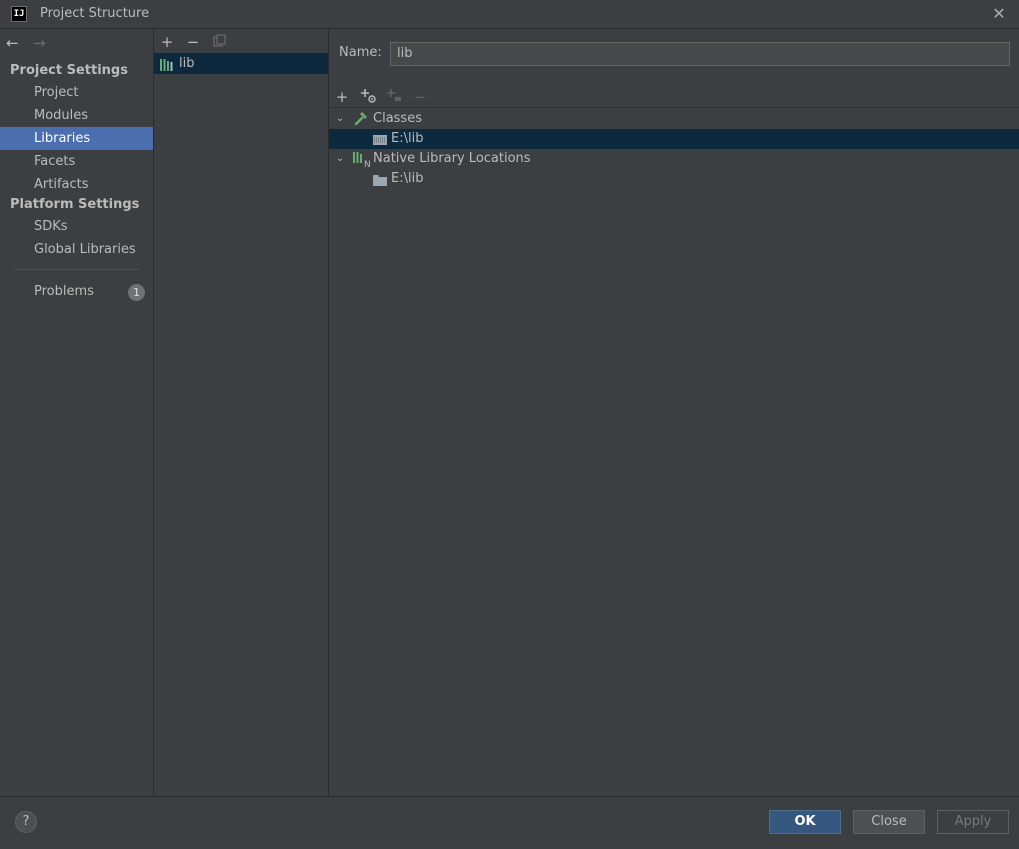  Describe the element at coordinates (999, 14) in the screenshot. I see `close-icon: ✕` at that location.